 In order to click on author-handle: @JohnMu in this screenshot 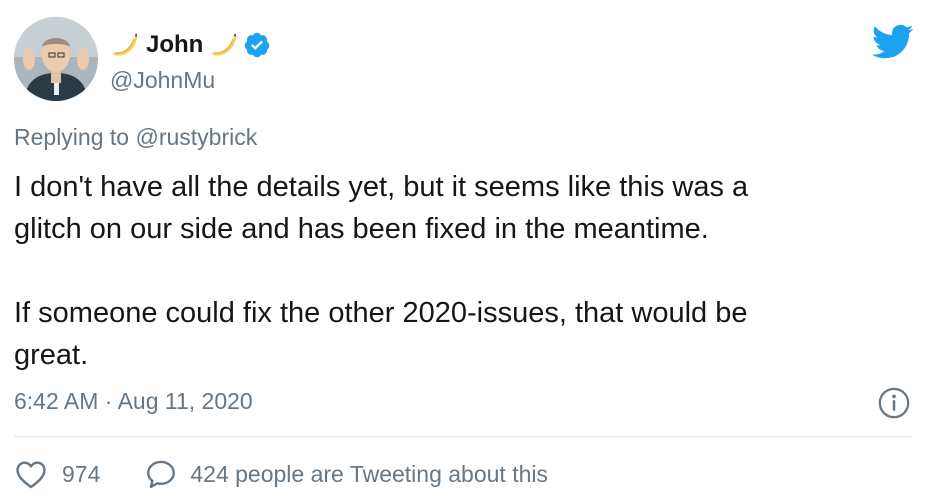, I will do `click(162, 80)`.